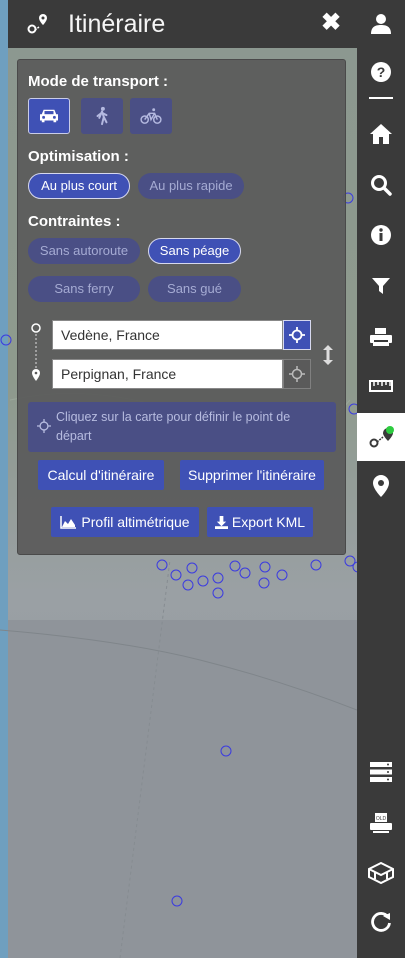  What do you see at coordinates (98, 81) in the screenshot?
I see `transport-title: Mode de transport :` at bounding box center [98, 81].